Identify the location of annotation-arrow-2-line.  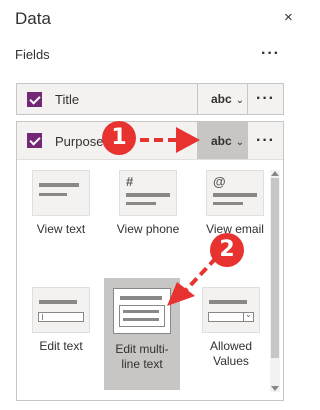
(201, 274).